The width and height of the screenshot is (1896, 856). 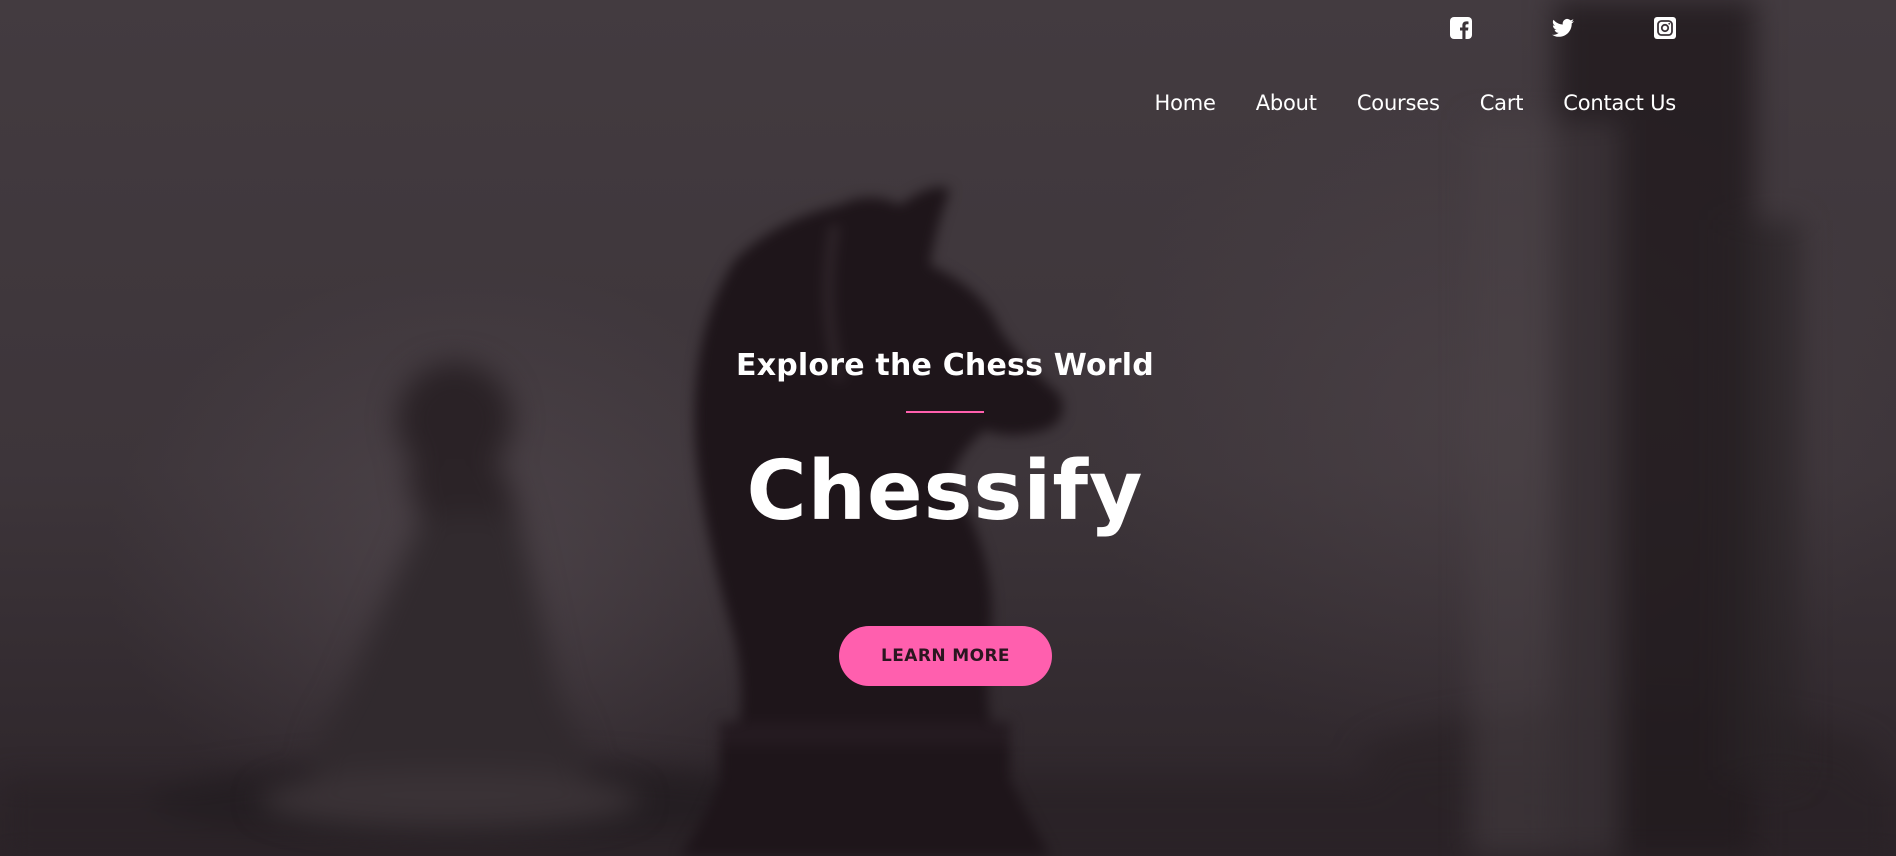 What do you see at coordinates (1665, 28) in the screenshot?
I see `instagram-icon` at bounding box center [1665, 28].